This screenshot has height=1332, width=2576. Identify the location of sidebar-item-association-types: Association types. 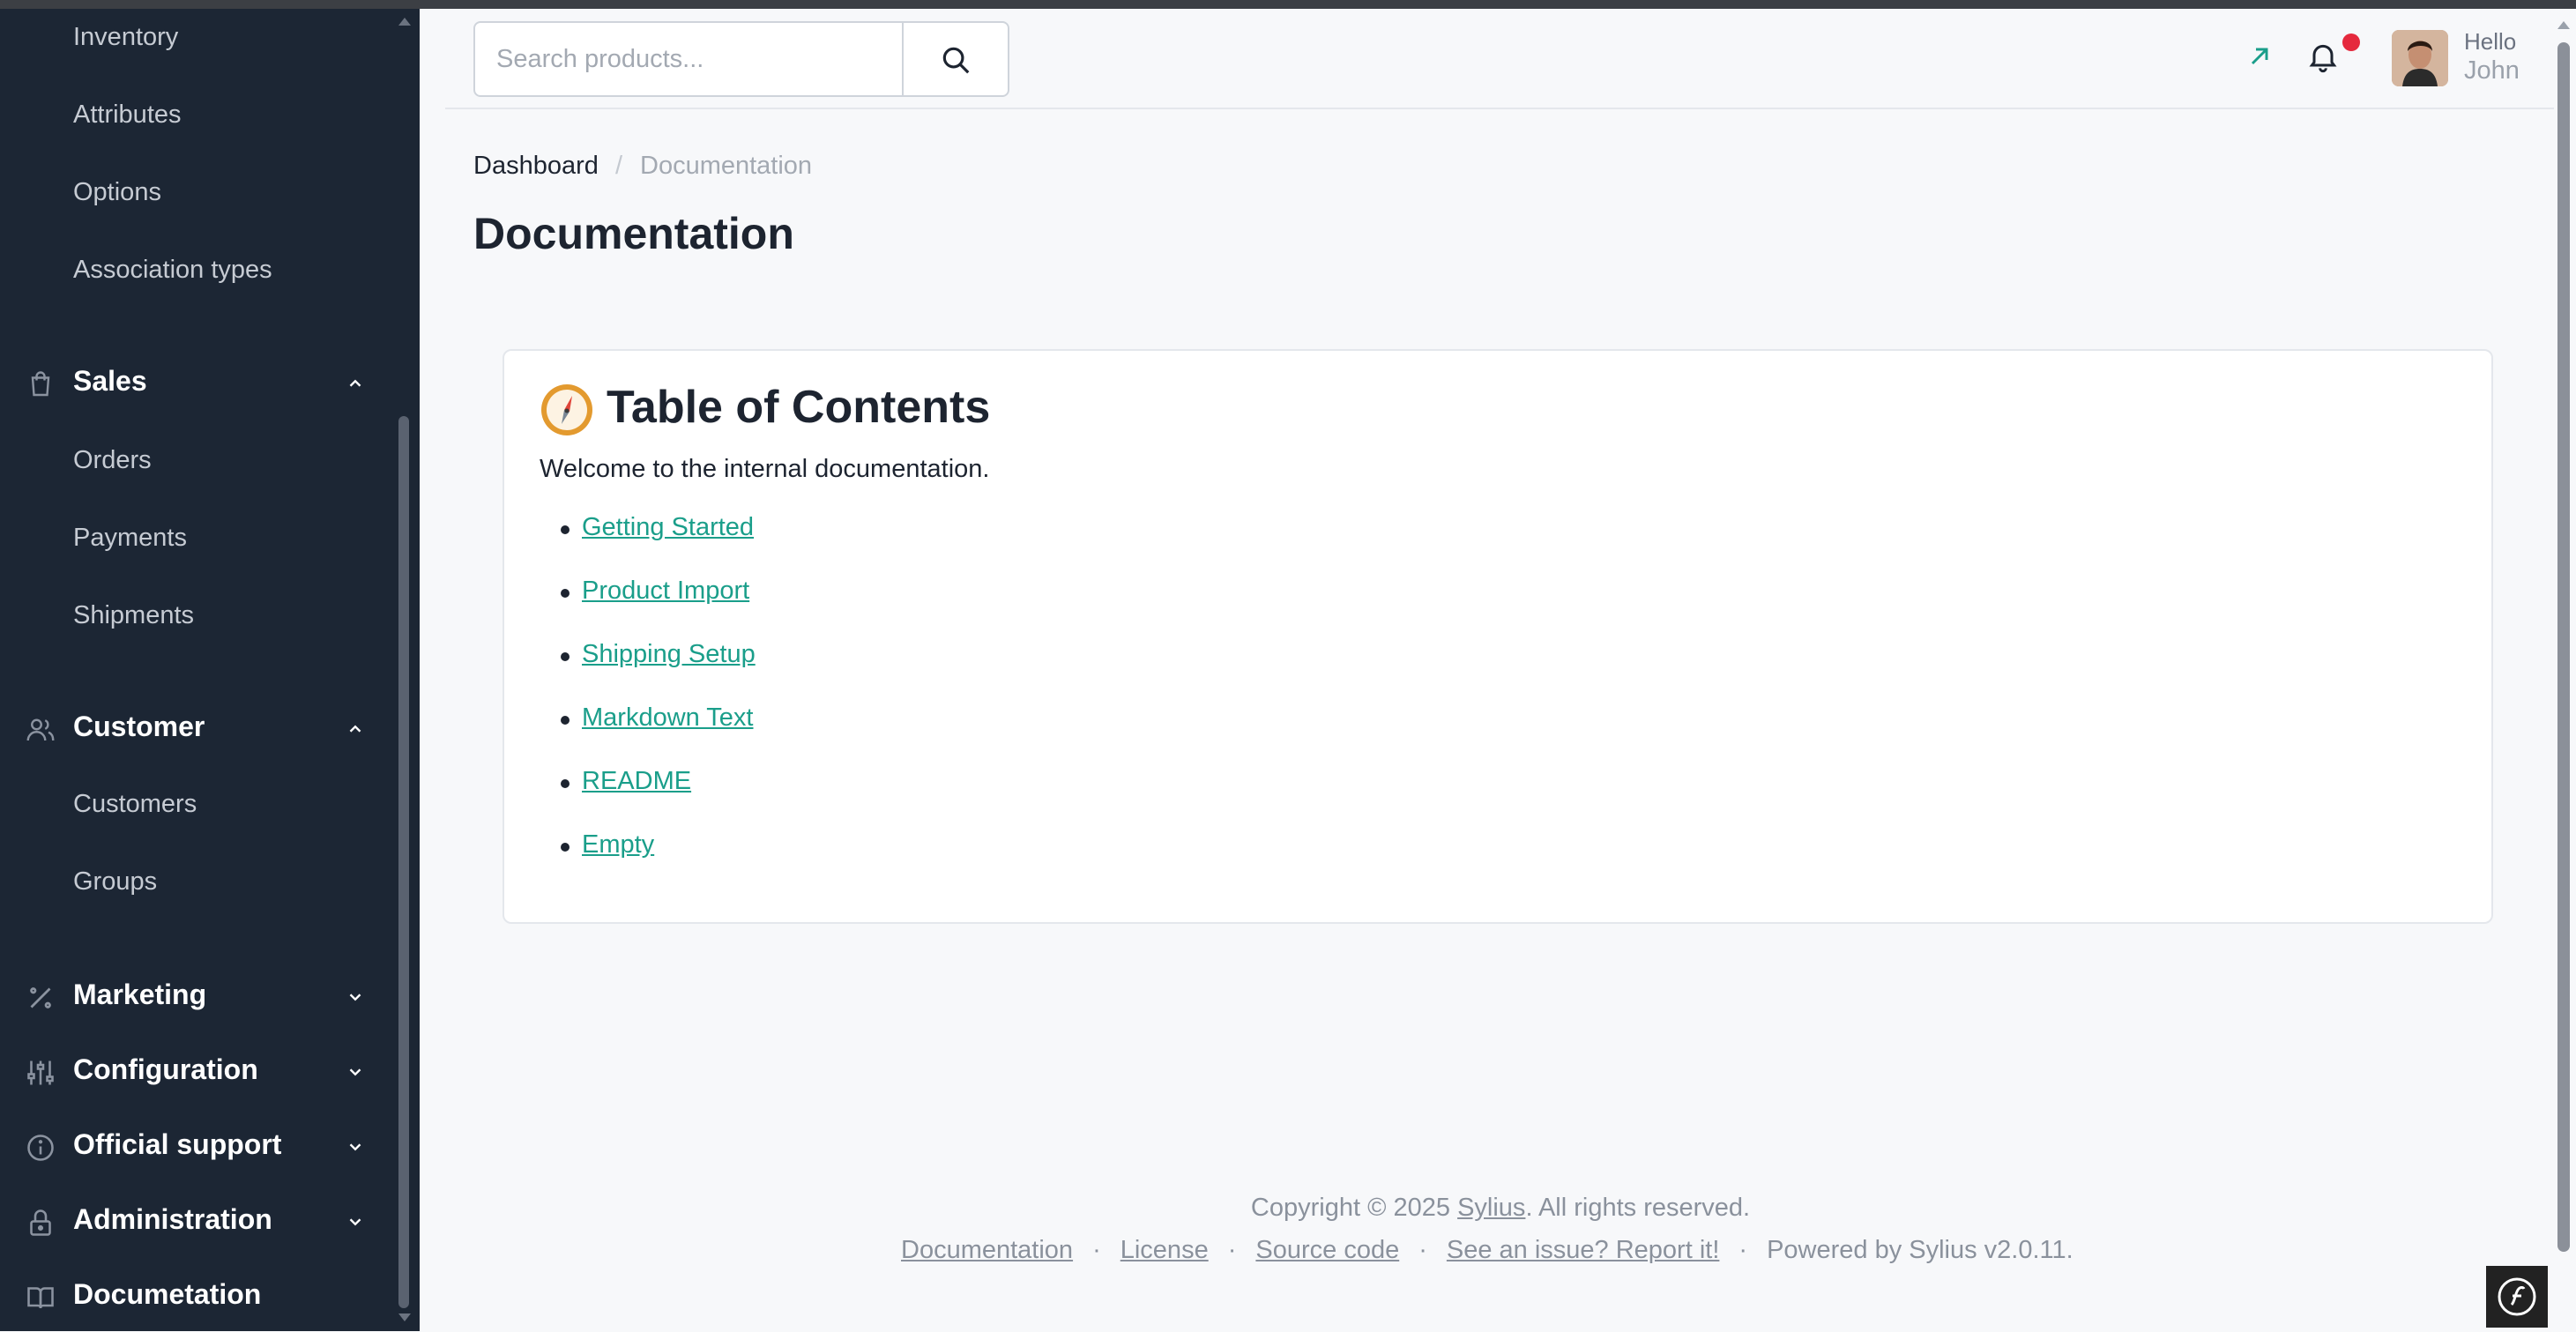
(172, 270).